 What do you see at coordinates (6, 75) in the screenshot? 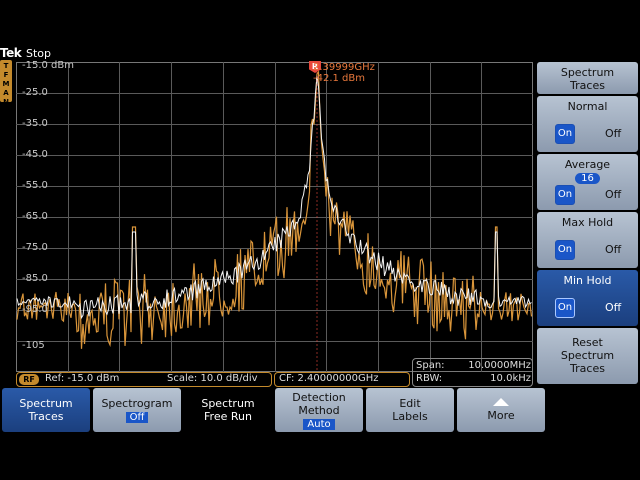
I see `man-letter: F` at bounding box center [6, 75].